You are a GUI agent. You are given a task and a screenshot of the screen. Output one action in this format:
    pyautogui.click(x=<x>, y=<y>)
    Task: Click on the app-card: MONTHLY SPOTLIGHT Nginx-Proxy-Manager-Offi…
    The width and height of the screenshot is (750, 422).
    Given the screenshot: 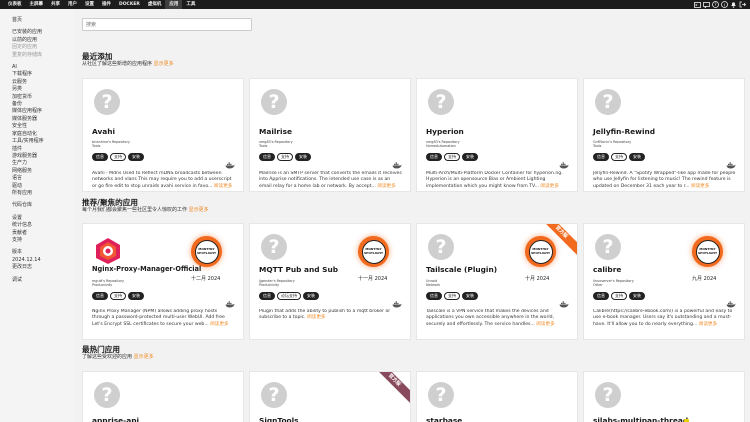 What is the action you would take?
    pyautogui.click(x=163, y=281)
    